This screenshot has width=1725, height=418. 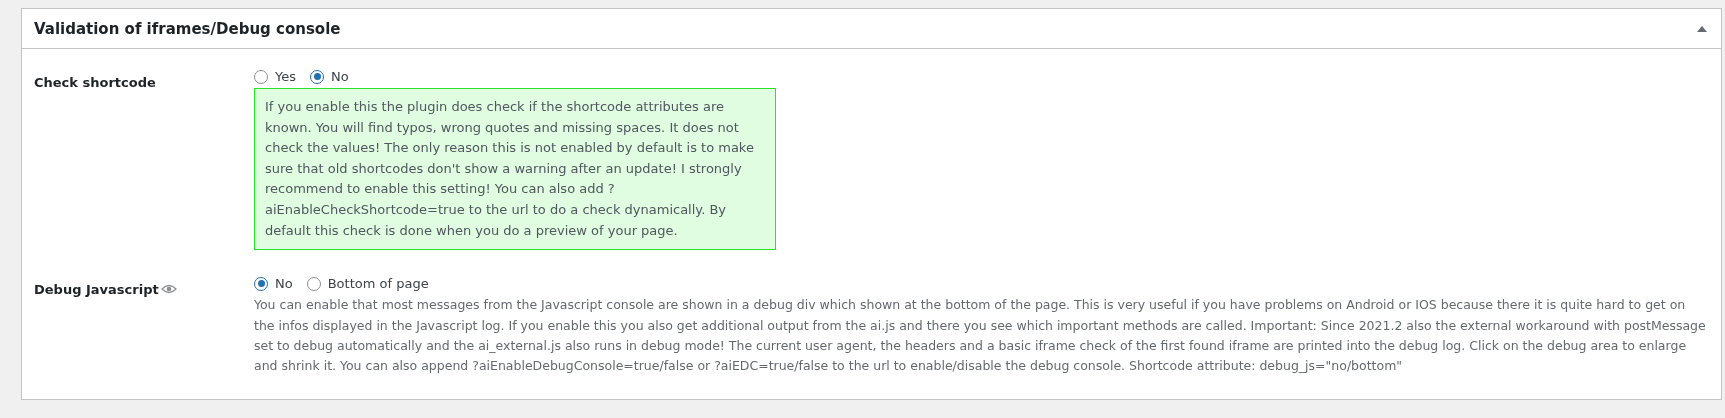 What do you see at coordinates (168, 289) in the screenshot?
I see `eye-icon` at bounding box center [168, 289].